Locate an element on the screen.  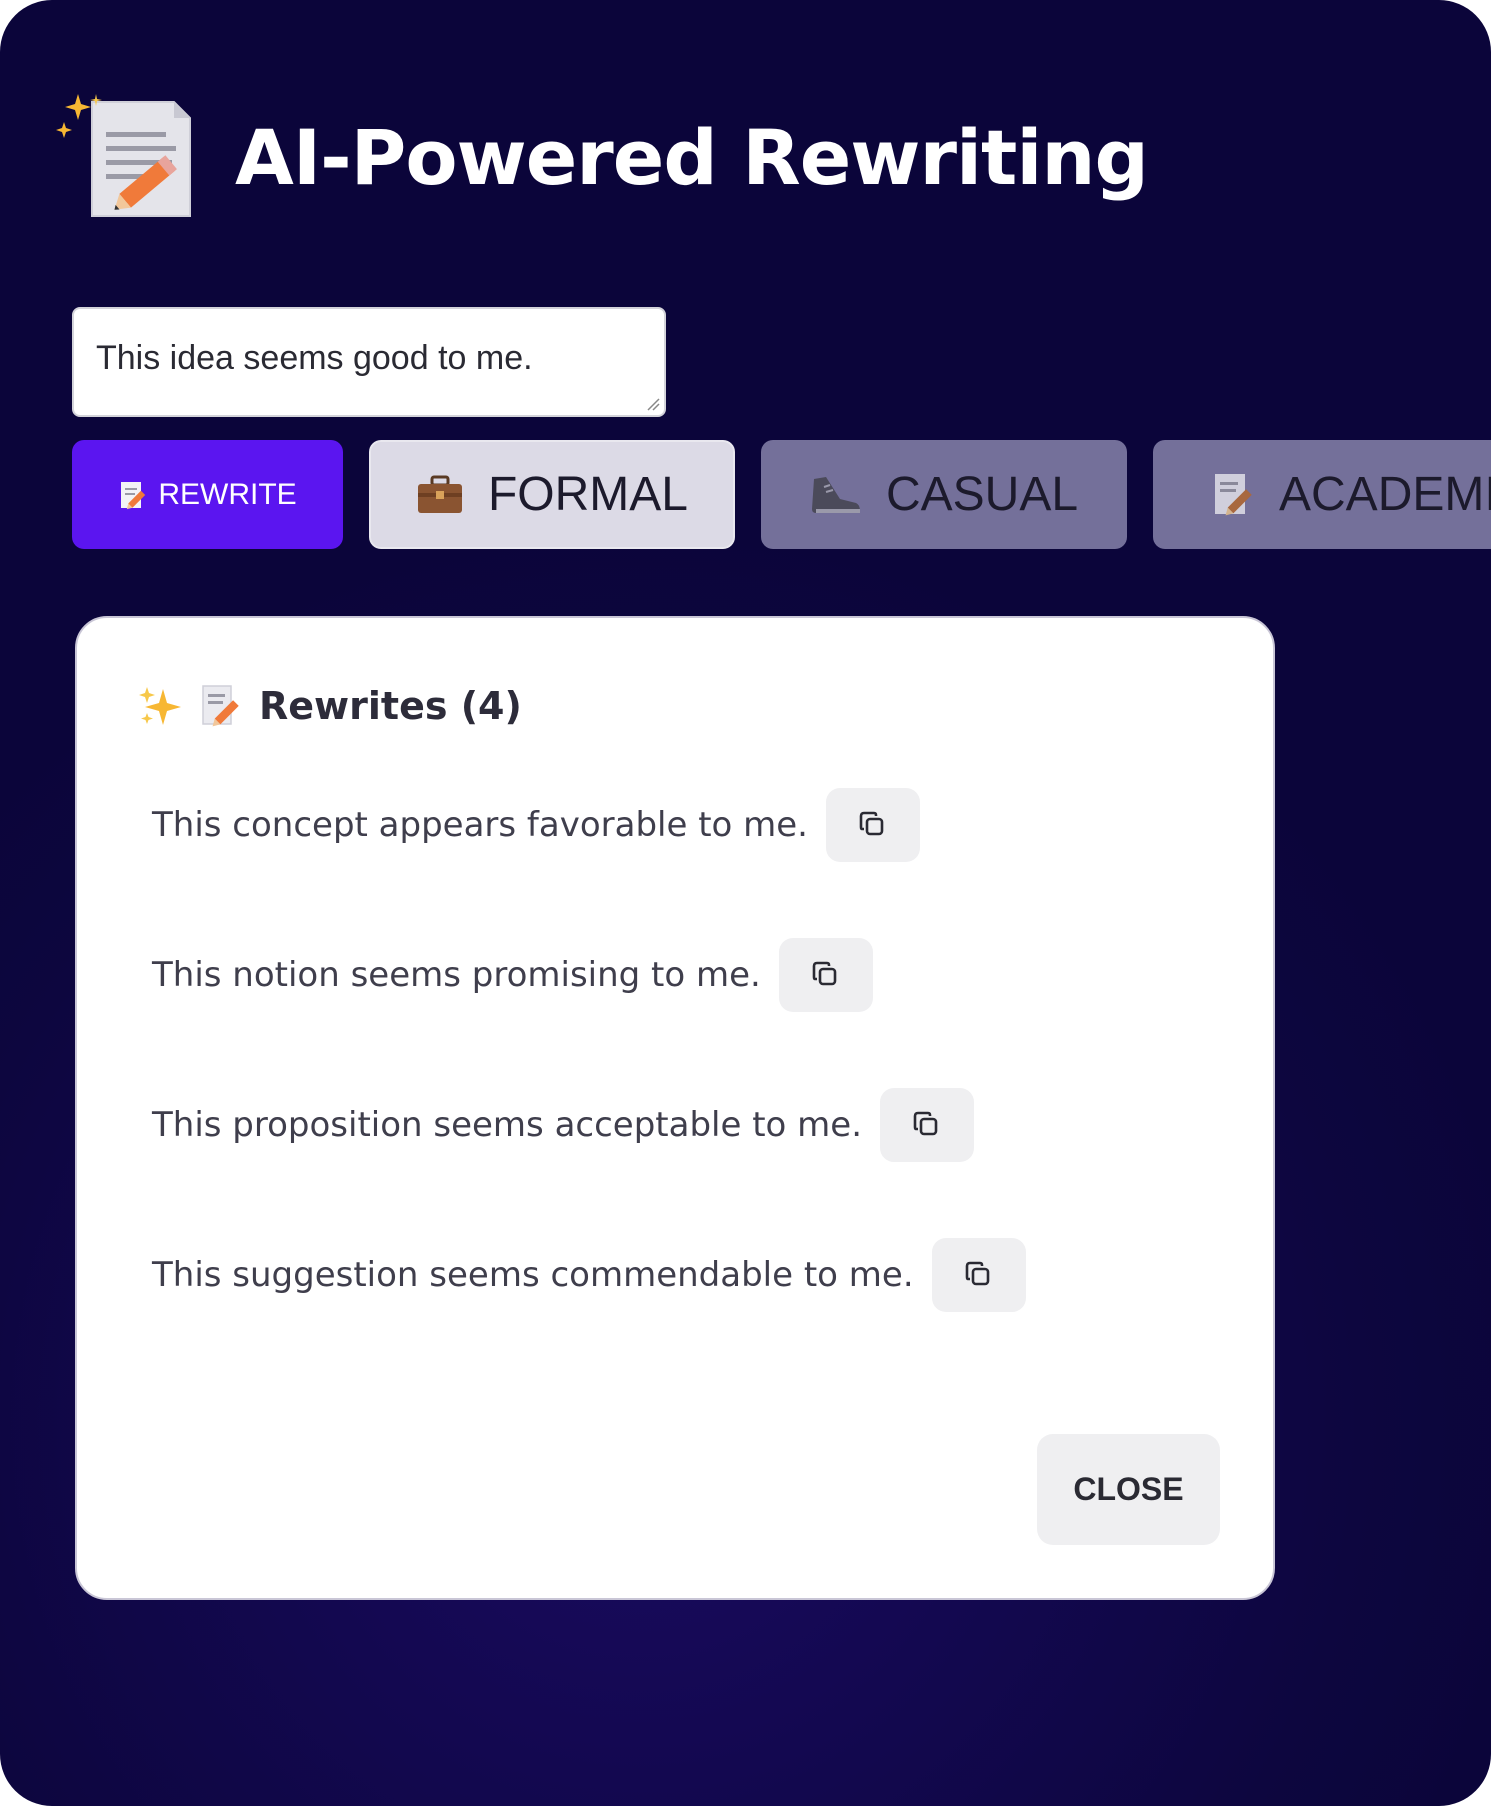
rewrite-item: This concept appears favorable to me. is located at coordinates (536, 825).